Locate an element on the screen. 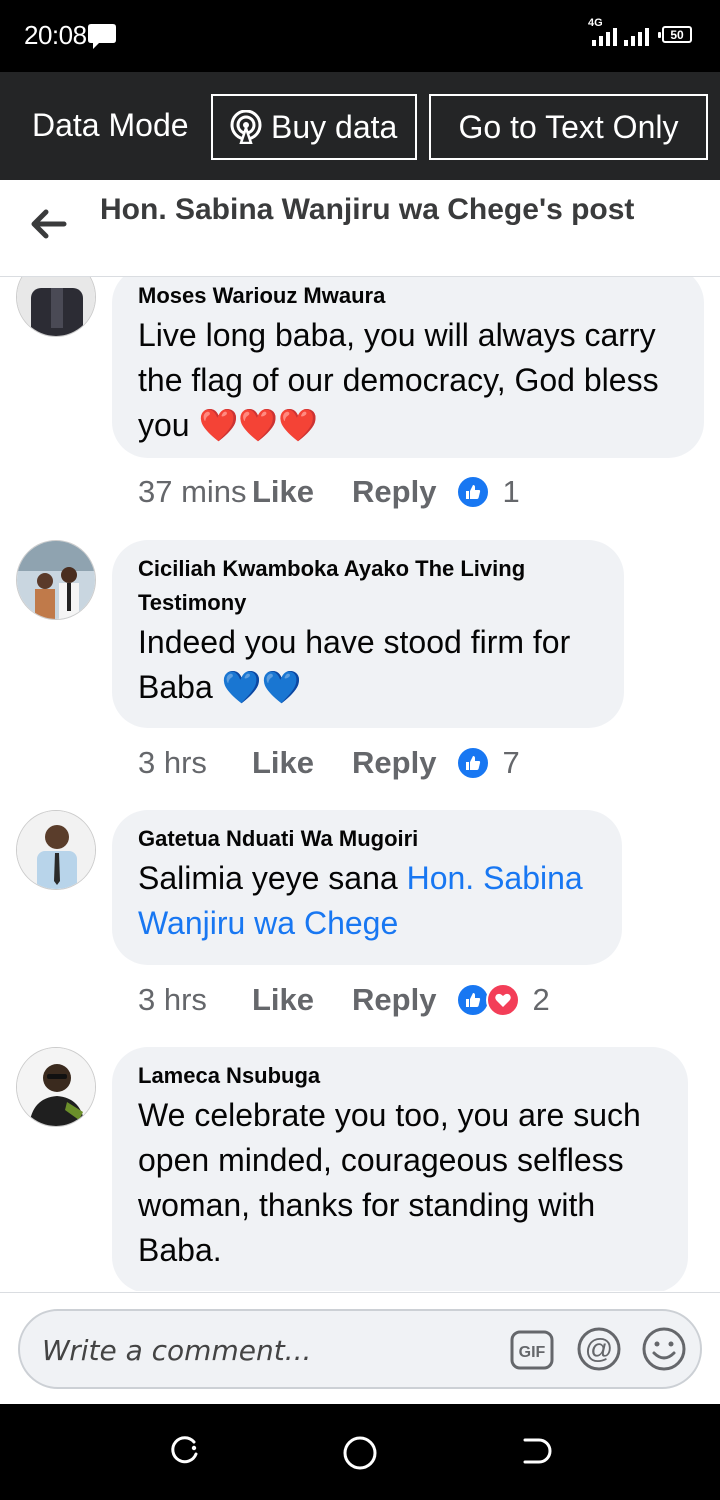 The width and height of the screenshot is (720, 1500). go-to-text-only-button: Go to Text Only is located at coordinates (568, 127).